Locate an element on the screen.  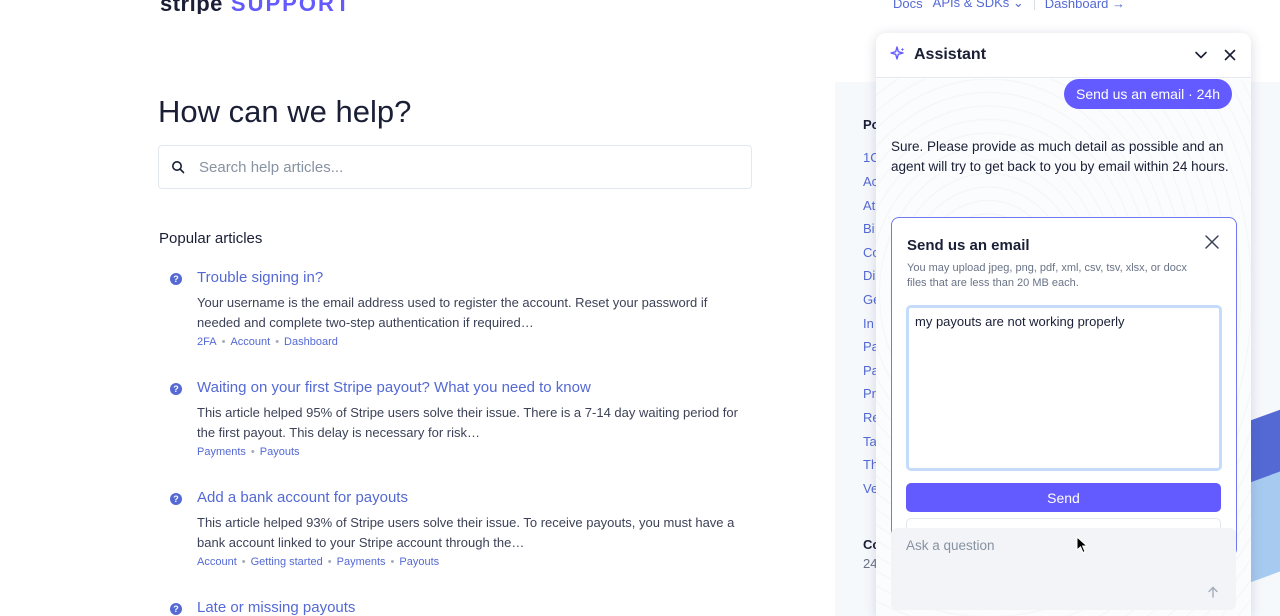
email-message-field is located at coordinates (1064, 388).